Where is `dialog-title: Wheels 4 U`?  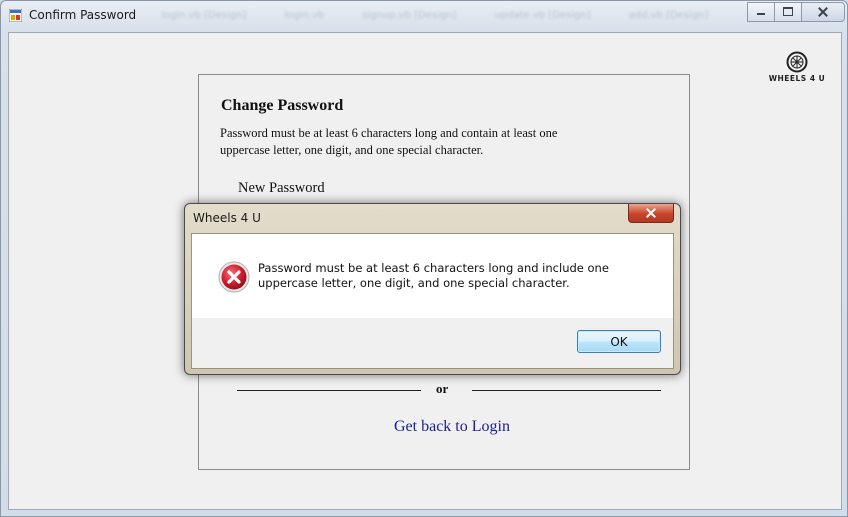 dialog-title: Wheels 4 U is located at coordinates (227, 218).